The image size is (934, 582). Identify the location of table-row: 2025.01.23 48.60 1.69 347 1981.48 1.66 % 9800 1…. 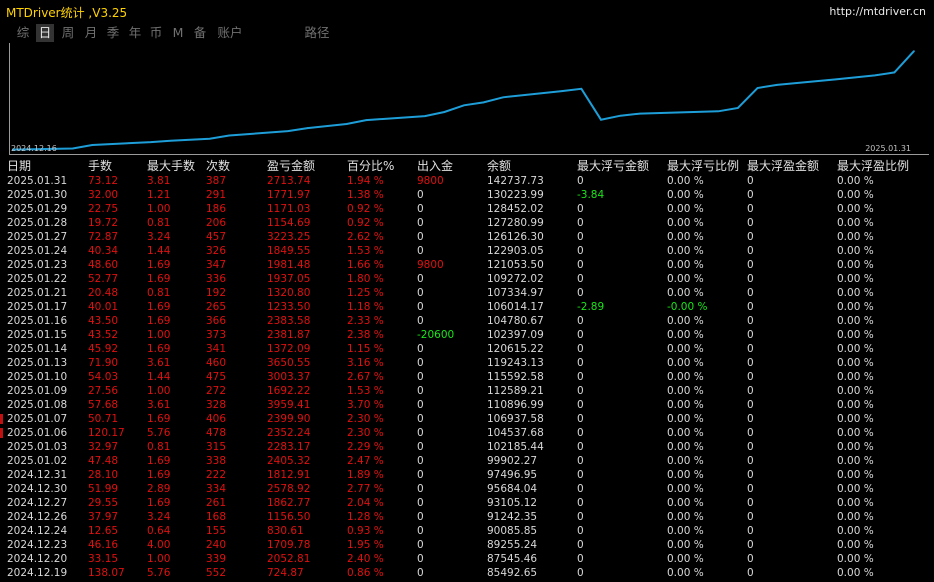
(467, 265).